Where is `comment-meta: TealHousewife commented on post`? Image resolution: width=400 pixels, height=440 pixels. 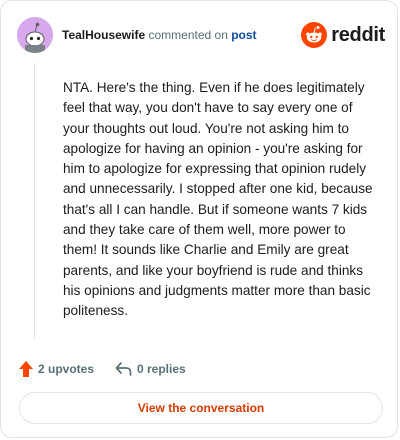
comment-meta: TealHousewife commented on post is located at coordinates (159, 35).